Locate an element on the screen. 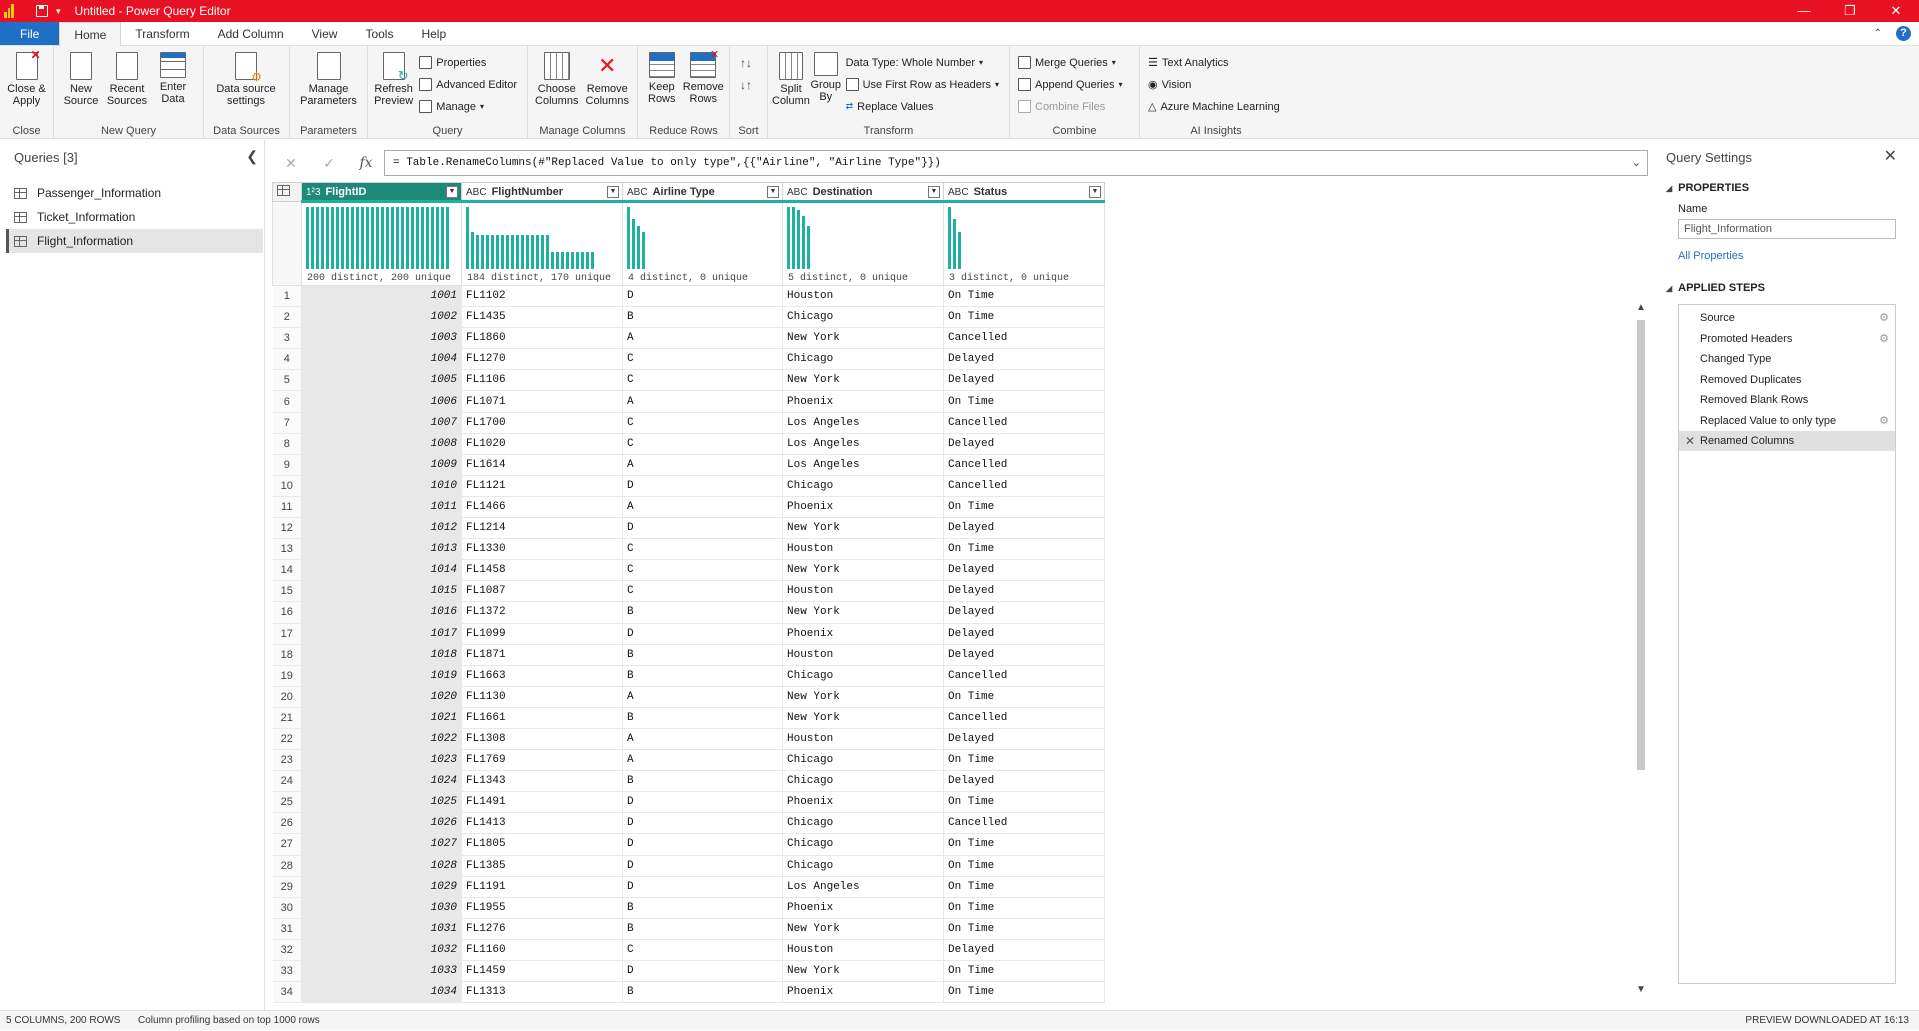 This screenshot has width=1919, height=1031. table-cell: FL1466 is located at coordinates (542, 507).